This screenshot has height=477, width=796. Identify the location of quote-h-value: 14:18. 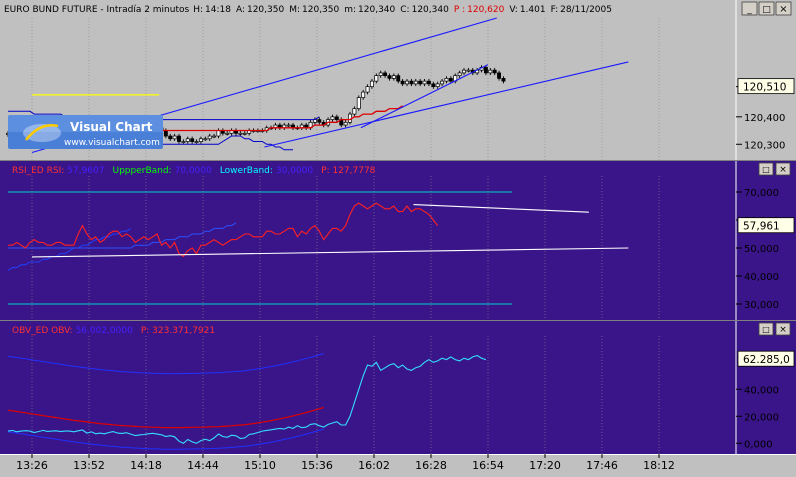
(218, 10).